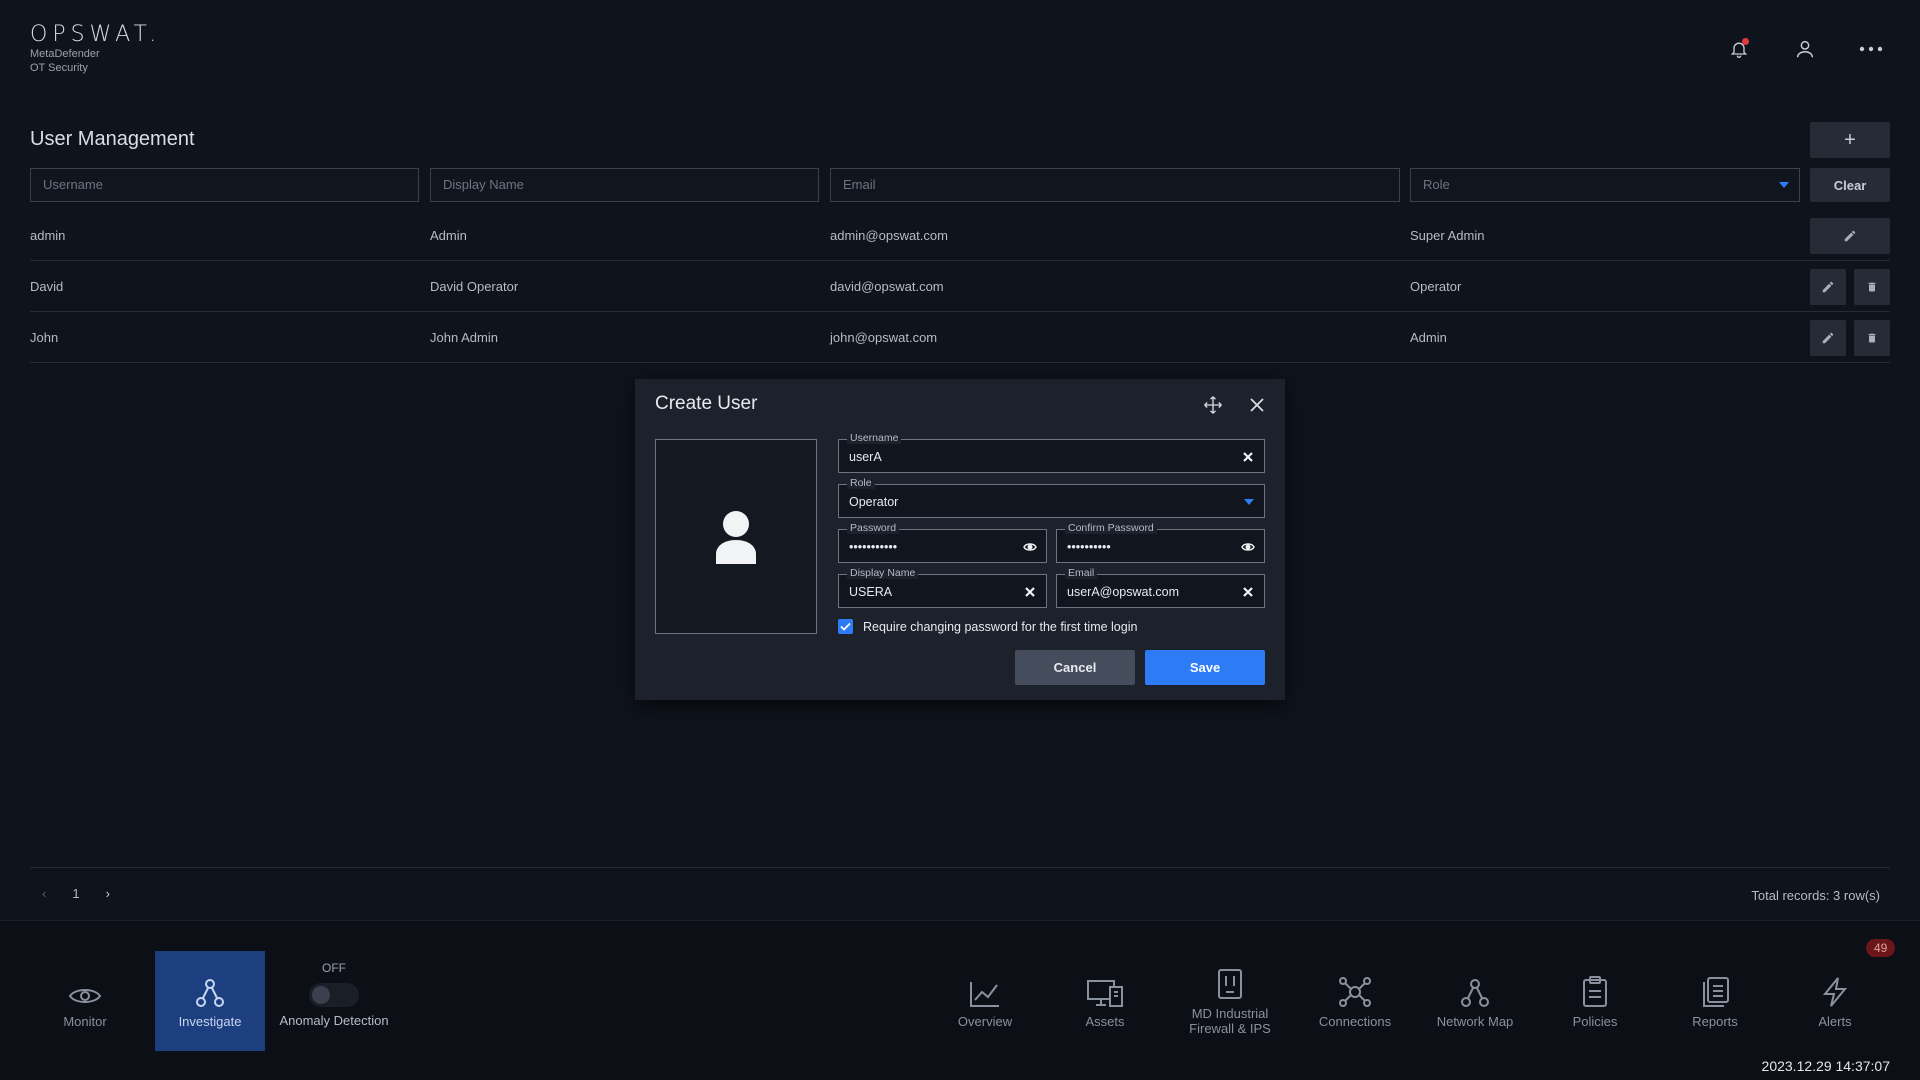  What do you see at coordinates (1850, 185) in the screenshot?
I see `clear-button: Clear` at bounding box center [1850, 185].